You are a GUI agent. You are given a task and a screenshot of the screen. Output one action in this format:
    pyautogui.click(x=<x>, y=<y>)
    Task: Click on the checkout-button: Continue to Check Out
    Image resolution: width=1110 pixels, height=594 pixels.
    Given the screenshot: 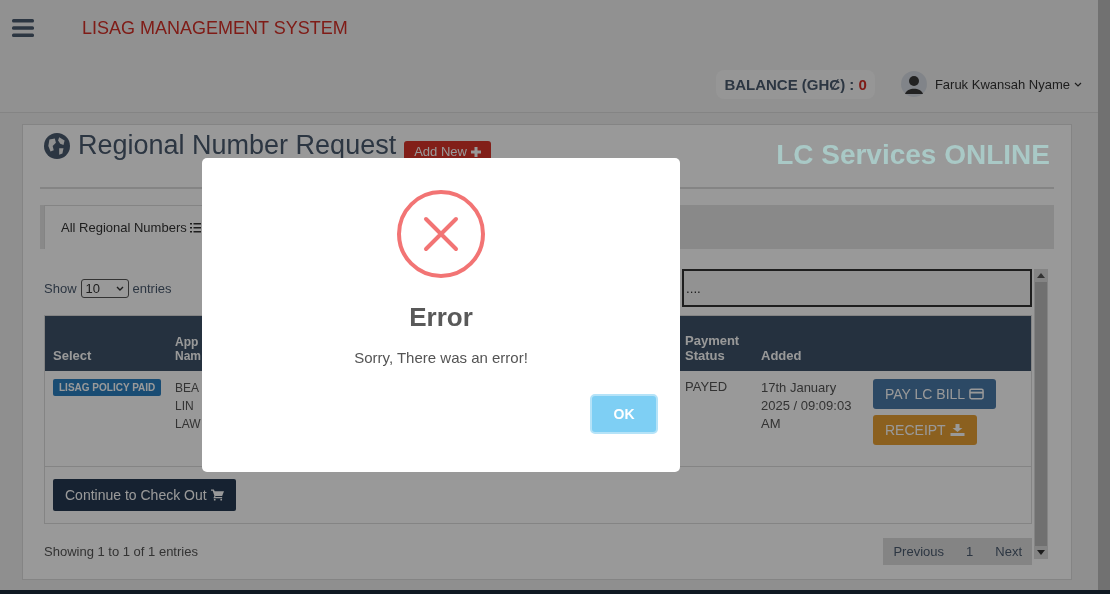 What is the action you would take?
    pyautogui.click(x=144, y=495)
    